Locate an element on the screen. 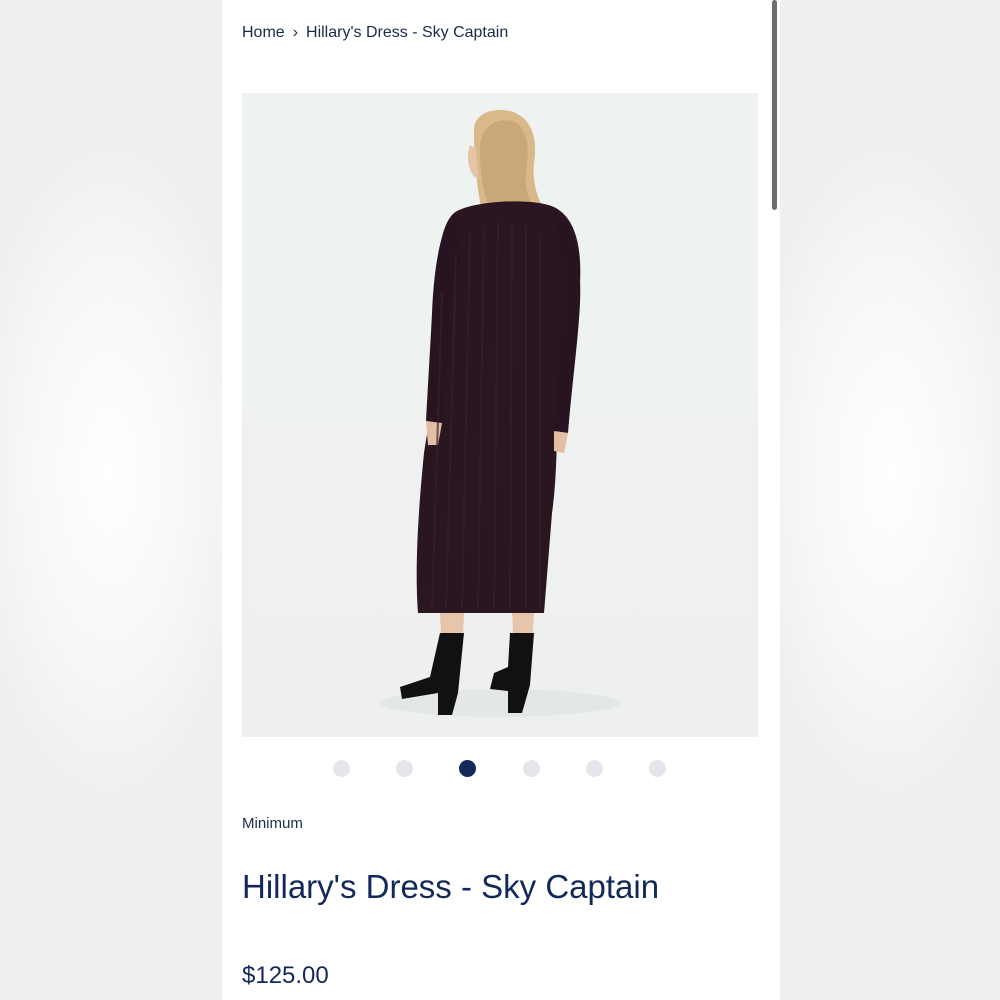  product-price: $125.00 is located at coordinates (285, 975).